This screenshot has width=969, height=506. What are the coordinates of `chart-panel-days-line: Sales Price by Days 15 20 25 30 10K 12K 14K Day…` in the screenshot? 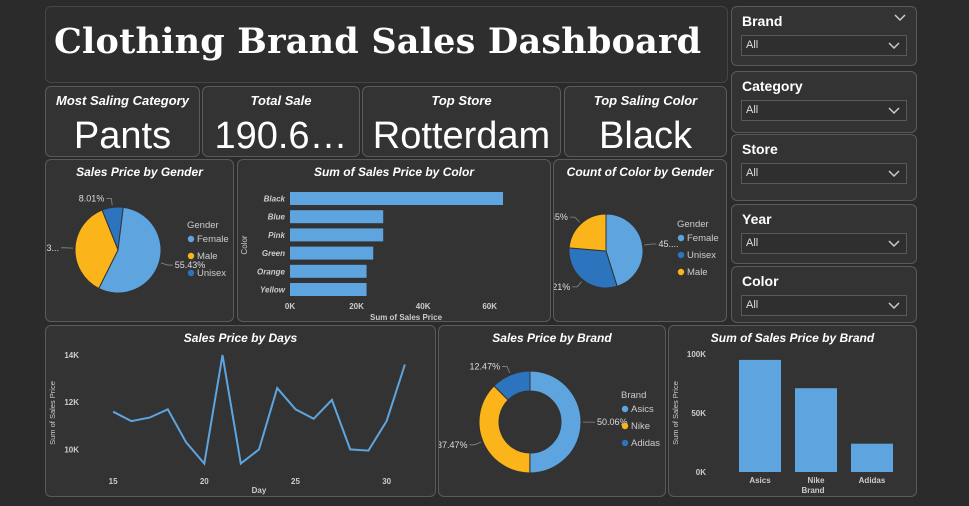 It's located at (240, 411).